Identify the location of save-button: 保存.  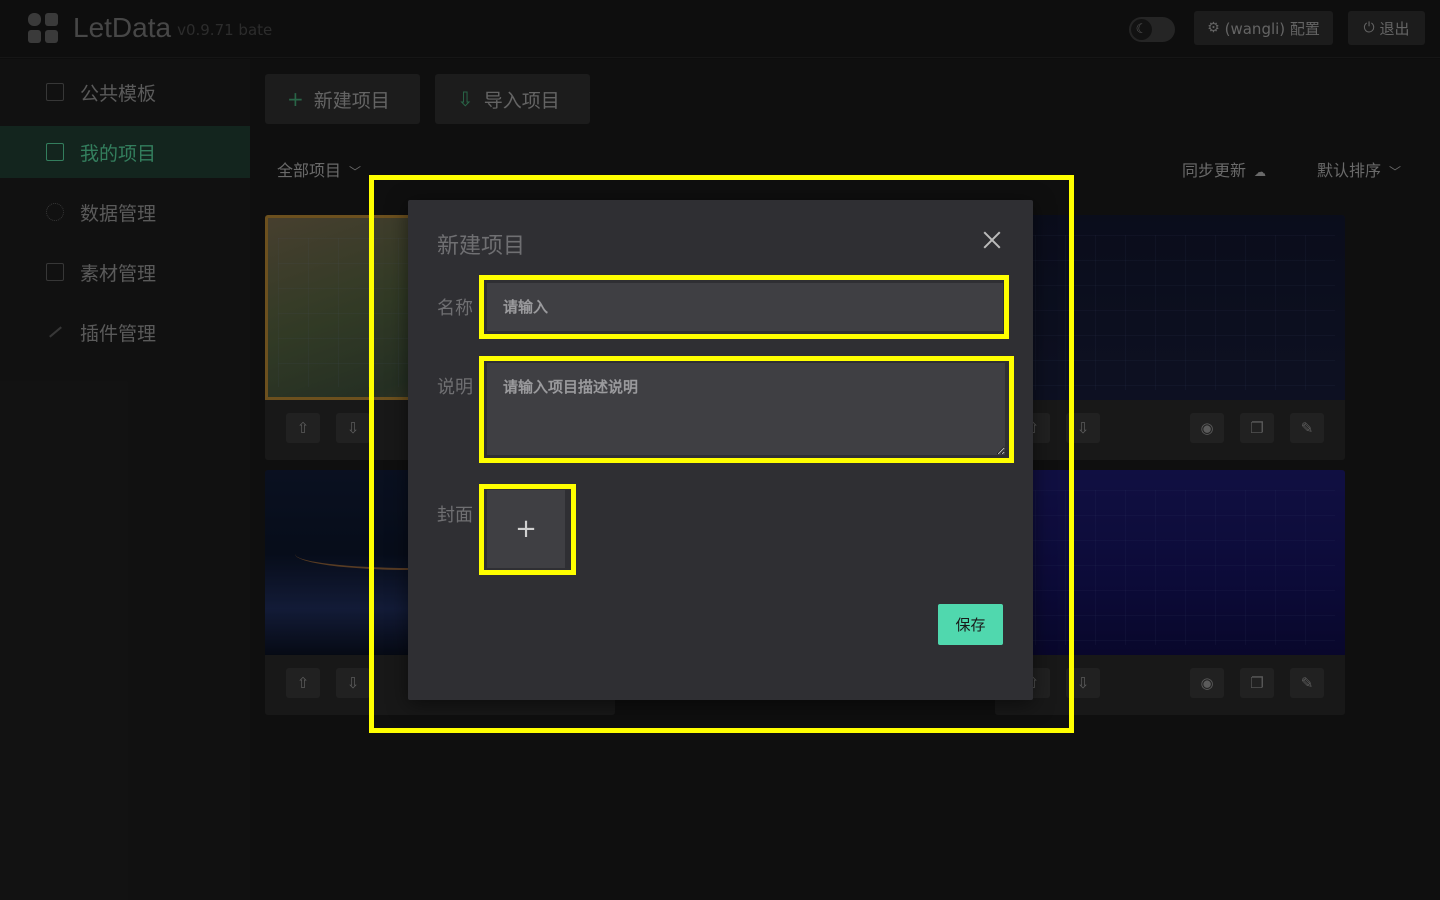
(970, 624).